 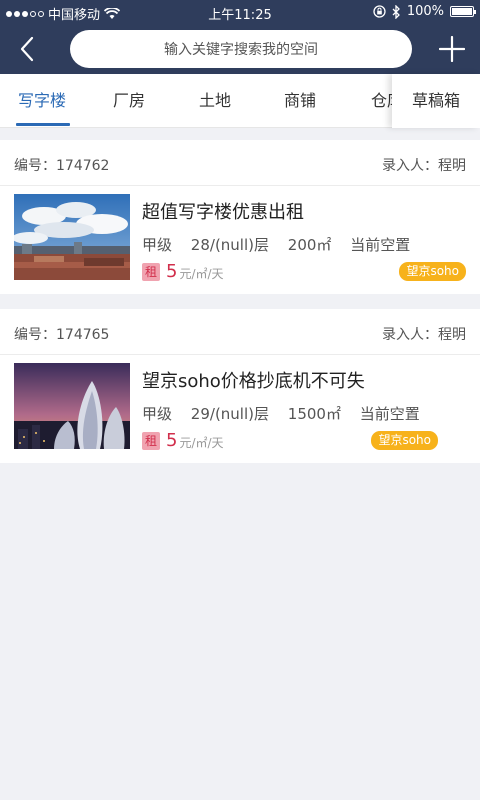 I want to click on tab-shop: 商铺, so click(x=300, y=101).